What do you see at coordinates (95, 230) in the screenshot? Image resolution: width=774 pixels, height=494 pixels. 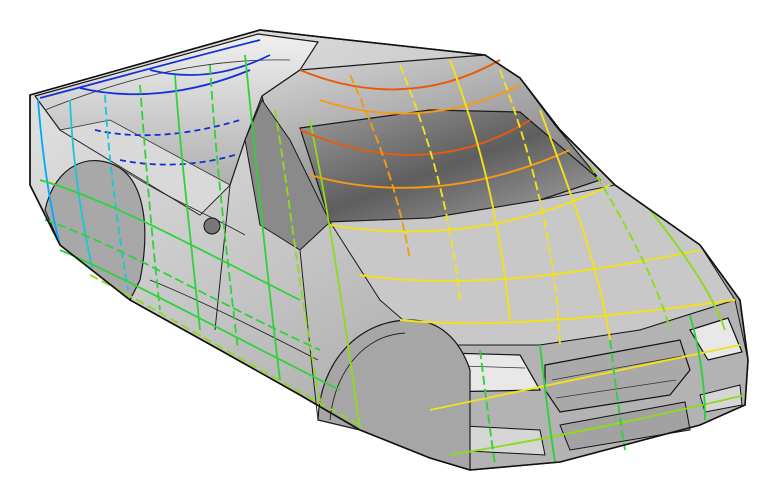 I see `rear-wheel-arch` at bounding box center [95, 230].